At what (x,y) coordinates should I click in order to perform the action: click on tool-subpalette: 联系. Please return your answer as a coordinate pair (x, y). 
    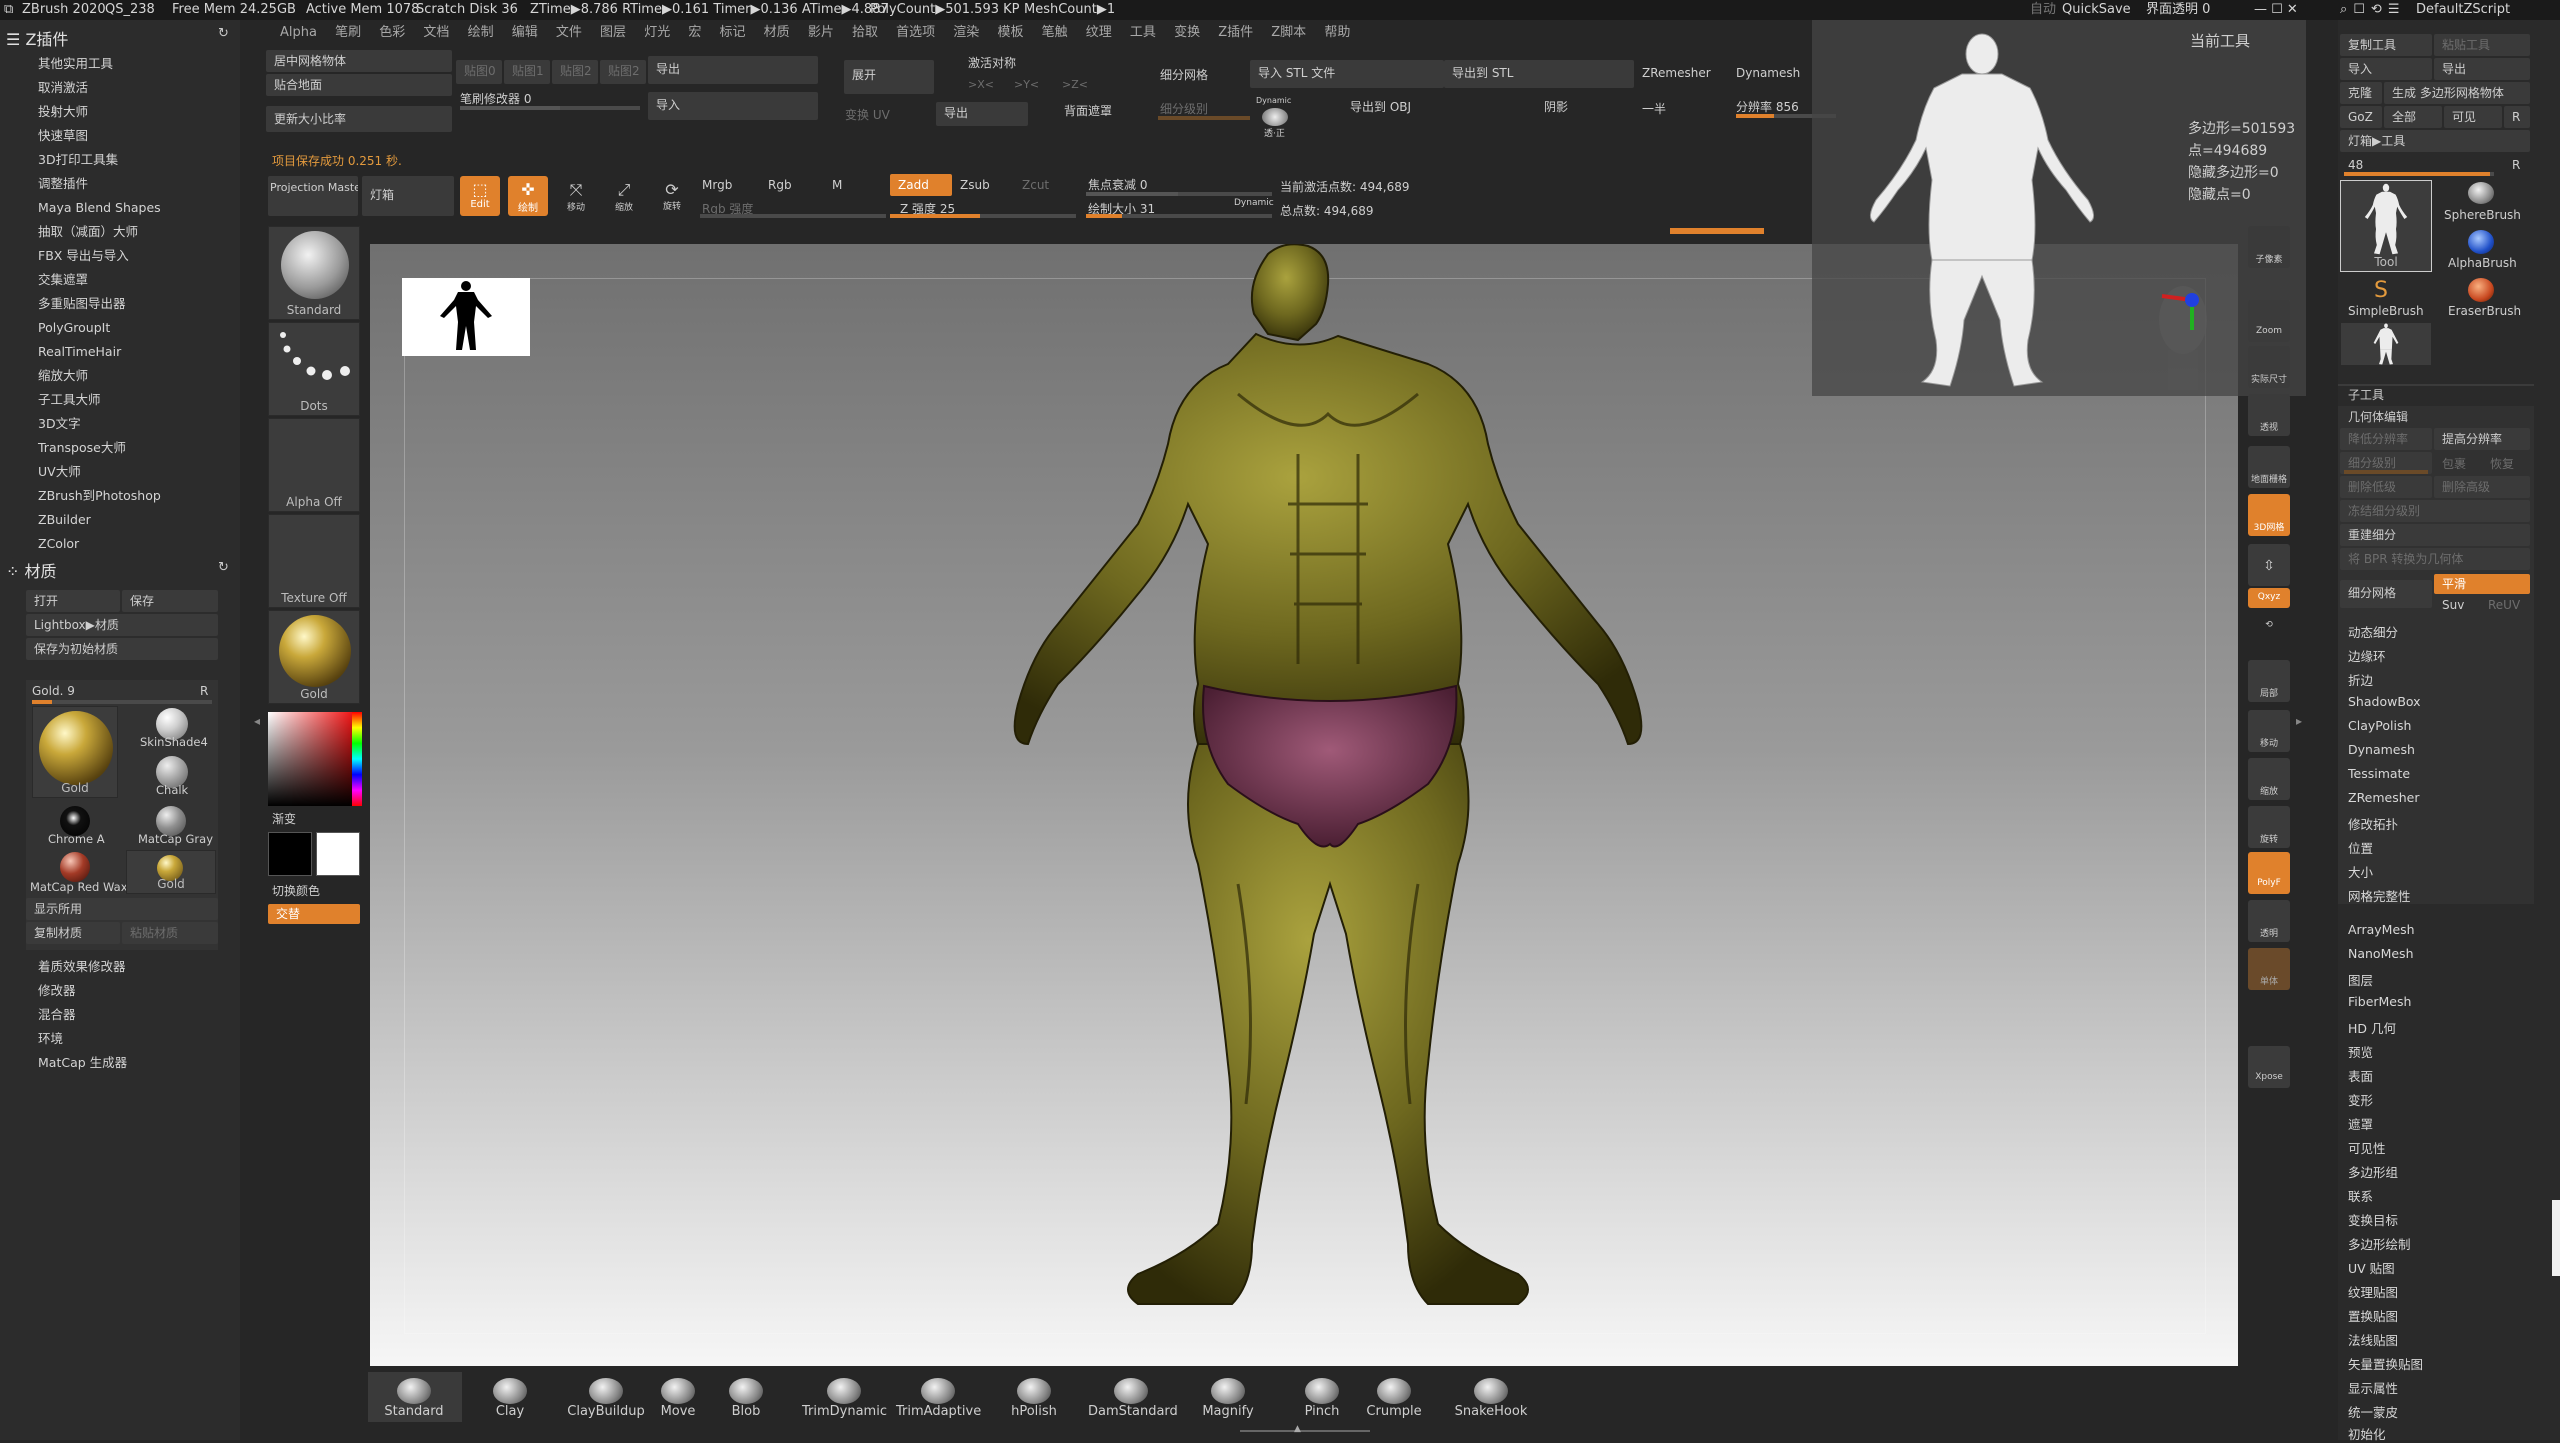
    Looking at the image, I should click on (2360, 1195).